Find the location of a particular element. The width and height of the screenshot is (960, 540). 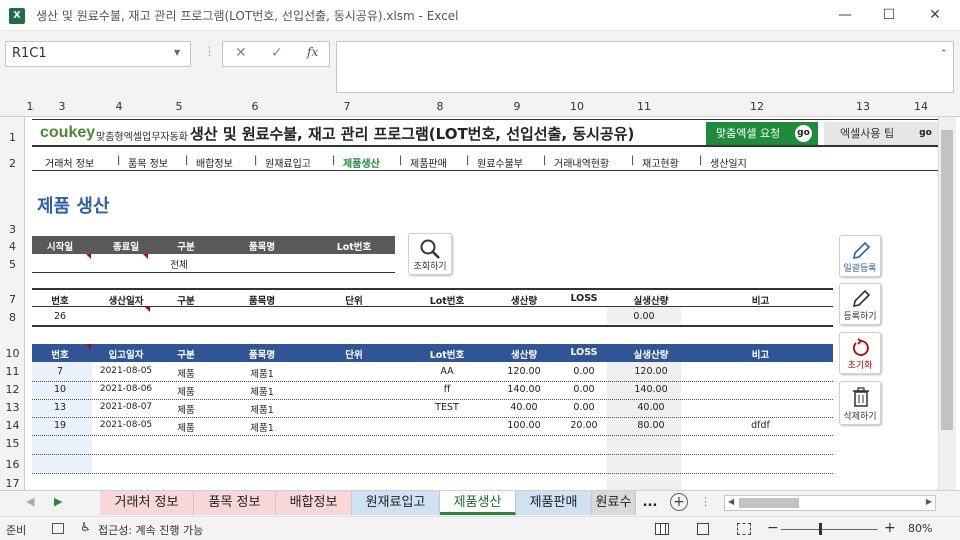

zoom-slider is located at coordinates (829, 529).